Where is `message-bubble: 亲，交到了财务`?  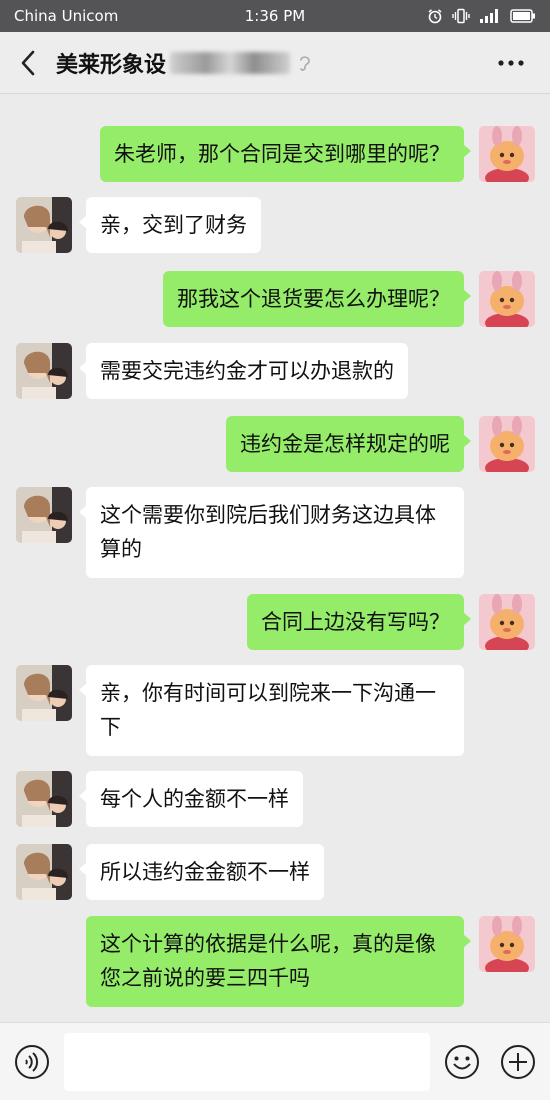
message-bubble: 亲，交到了财务 is located at coordinates (170, 225).